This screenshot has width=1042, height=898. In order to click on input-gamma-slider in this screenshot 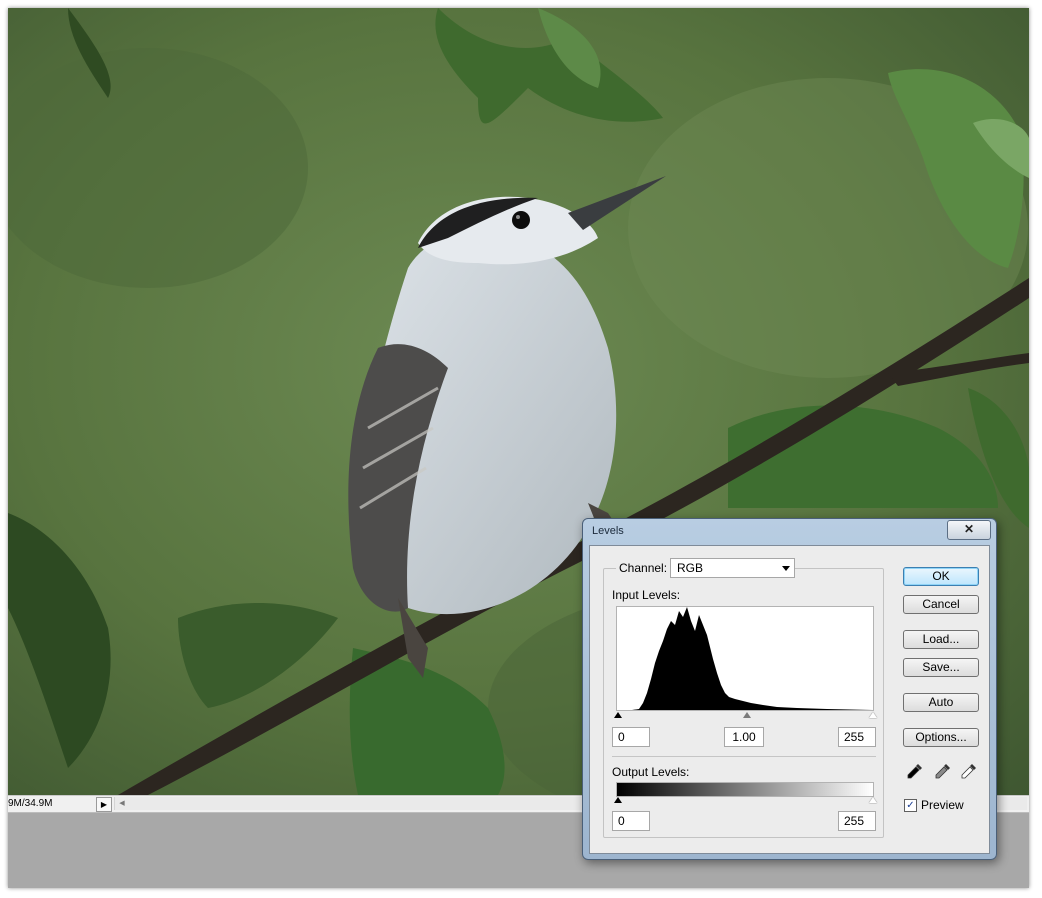, I will do `click(747, 715)`.